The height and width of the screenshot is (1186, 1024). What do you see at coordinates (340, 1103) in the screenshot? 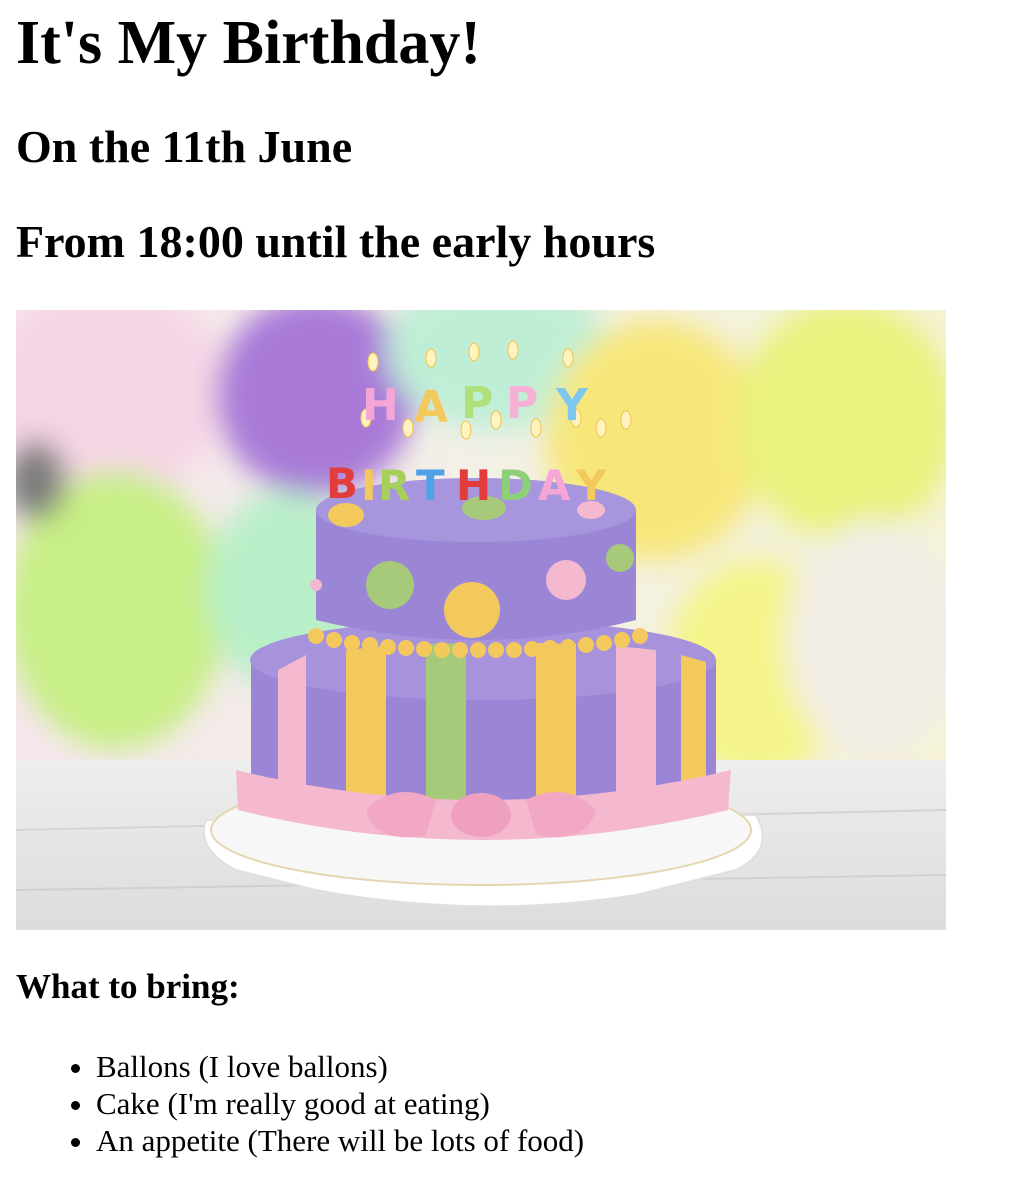
I see `list-item: Cake (I'm really good at eating)` at bounding box center [340, 1103].